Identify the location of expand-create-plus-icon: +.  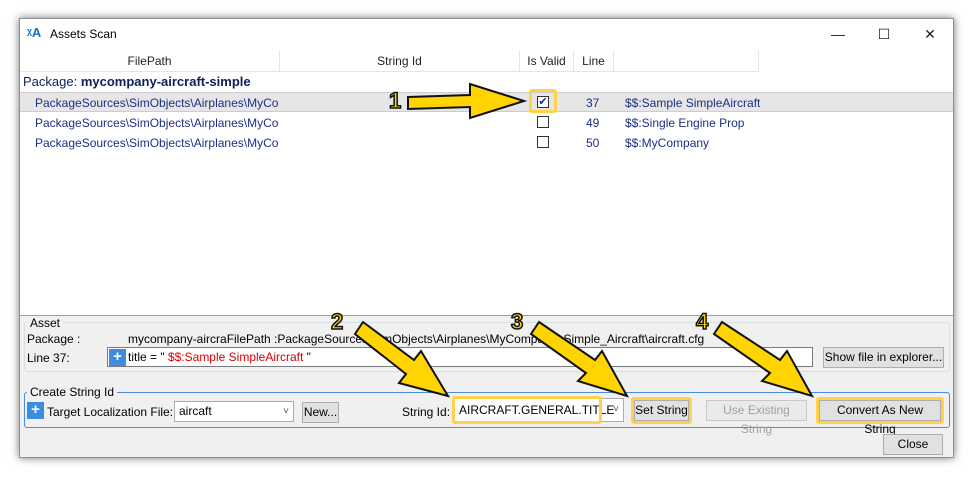
(35, 410).